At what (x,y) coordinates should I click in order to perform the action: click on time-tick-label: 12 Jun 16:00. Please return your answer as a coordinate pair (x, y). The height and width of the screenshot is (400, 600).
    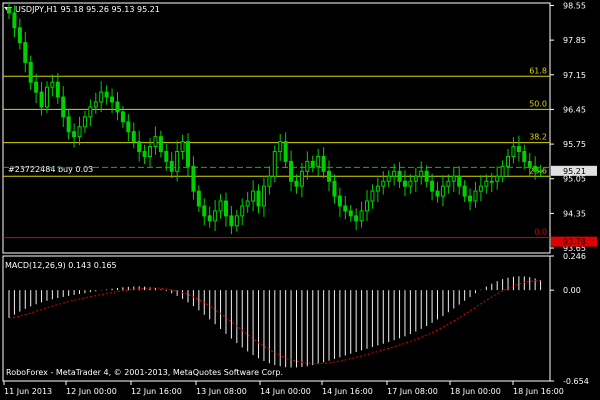
    Looking at the image, I should click on (156, 391).